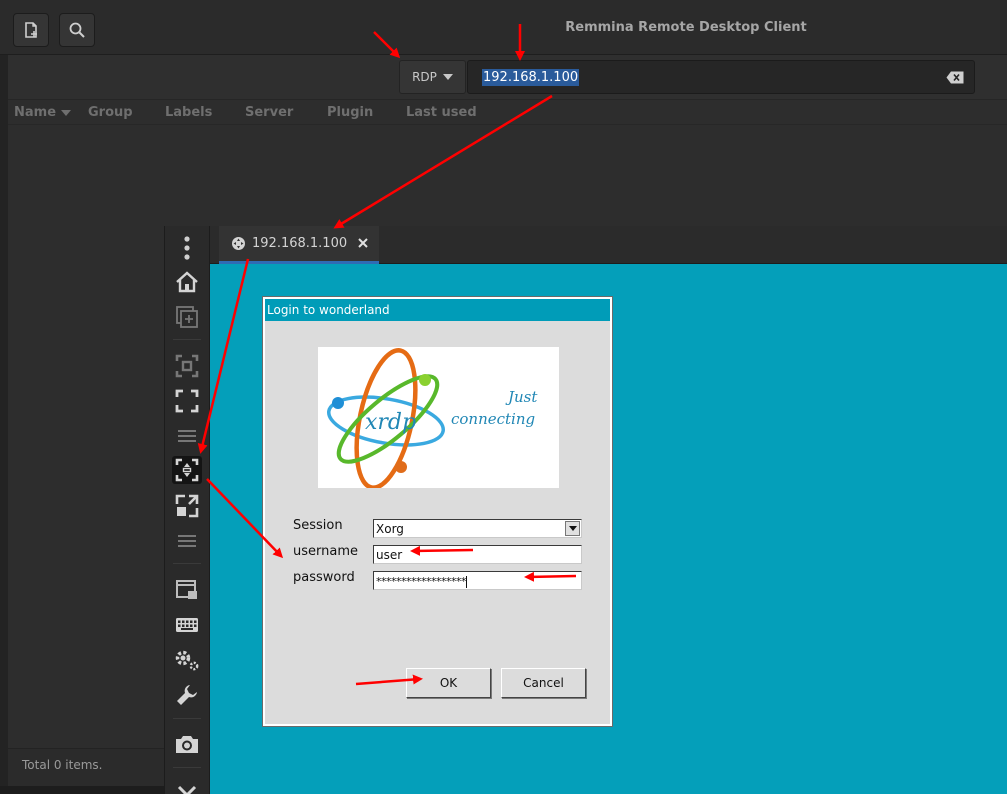 This screenshot has width=1007, height=794. I want to click on column-plugin: Plugin, so click(350, 112).